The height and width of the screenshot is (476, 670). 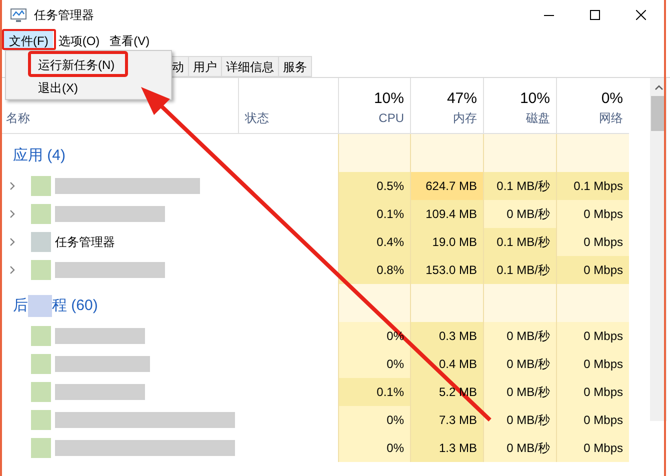 I want to click on column-header: 10% 磁盘, so click(x=519, y=105).